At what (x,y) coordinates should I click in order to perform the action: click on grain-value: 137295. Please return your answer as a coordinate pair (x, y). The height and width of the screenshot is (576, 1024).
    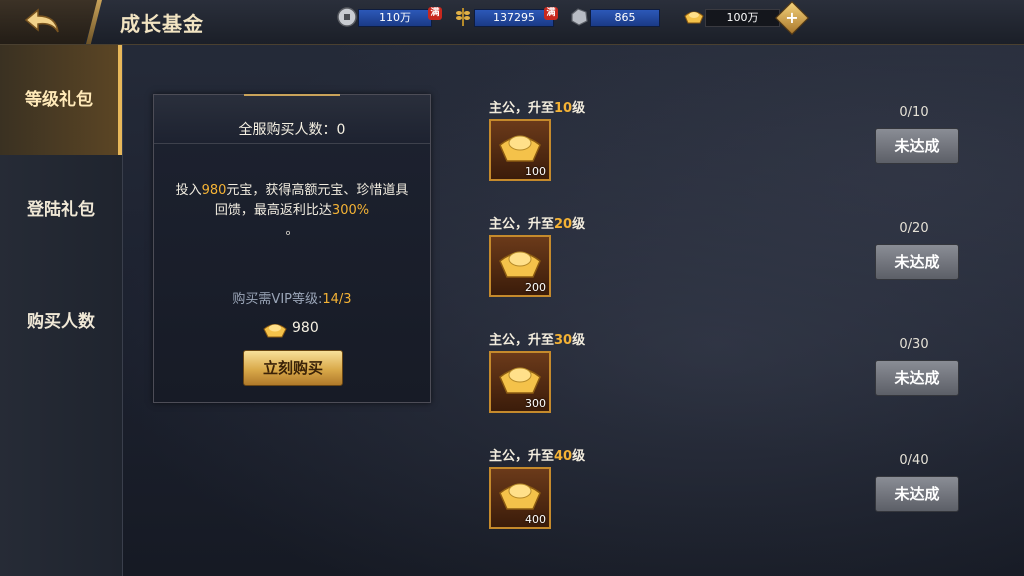
    Looking at the image, I should click on (514, 18).